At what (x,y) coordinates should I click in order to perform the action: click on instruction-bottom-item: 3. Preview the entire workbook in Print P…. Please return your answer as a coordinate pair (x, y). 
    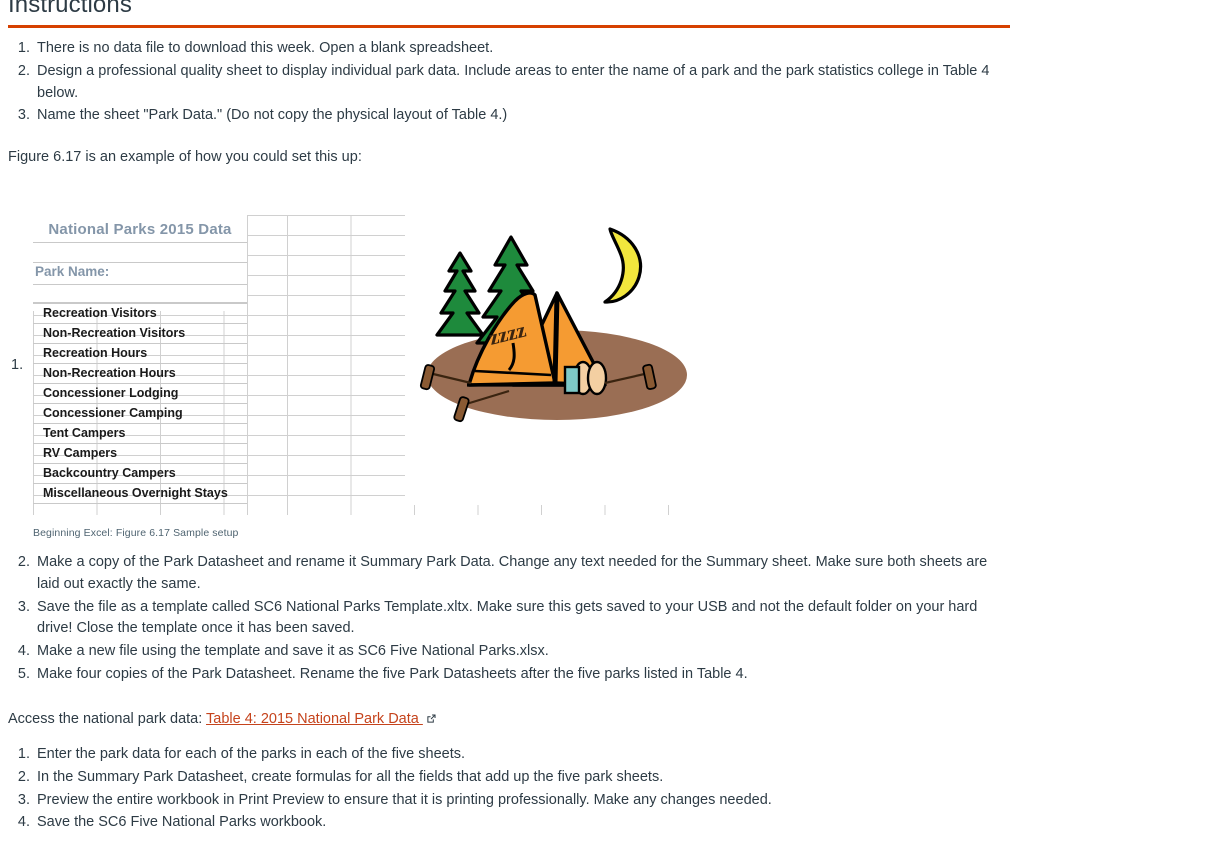
    Looking at the image, I should click on (508, 801).